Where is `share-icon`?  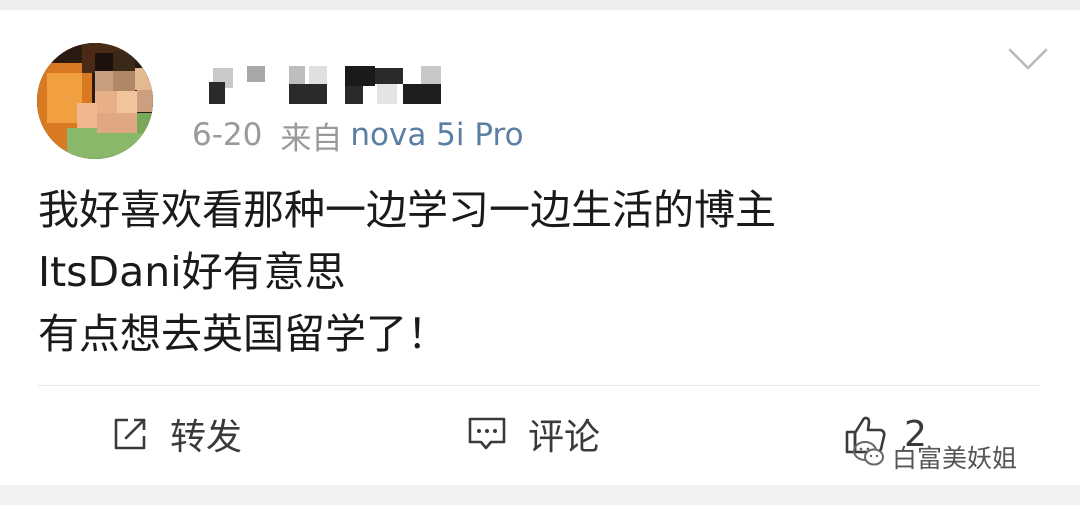 share-icon is located at coordinates (130, 434).